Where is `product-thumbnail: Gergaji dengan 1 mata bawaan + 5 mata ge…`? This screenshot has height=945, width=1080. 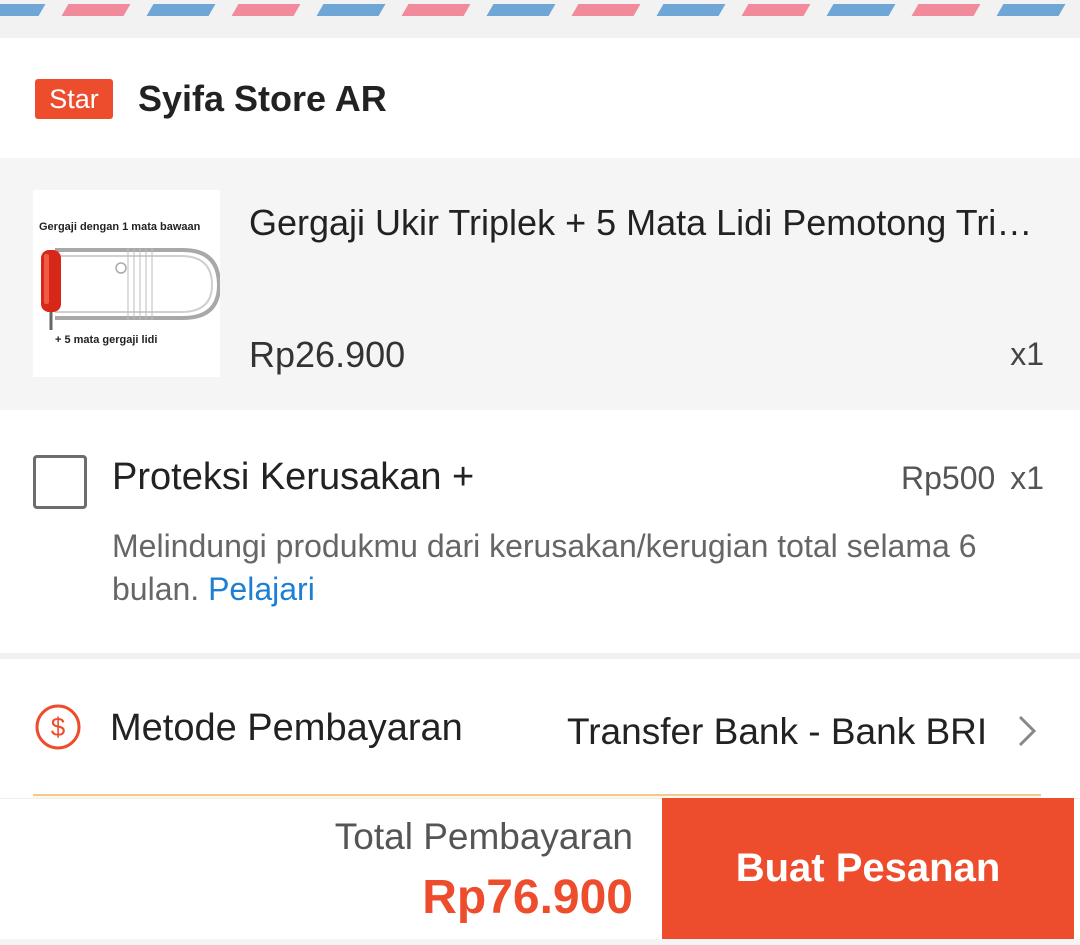
product-thumbnail: Gergaji dengan 1 mata bawaan + 5 mata ge… is located at coordinates (126, 283).